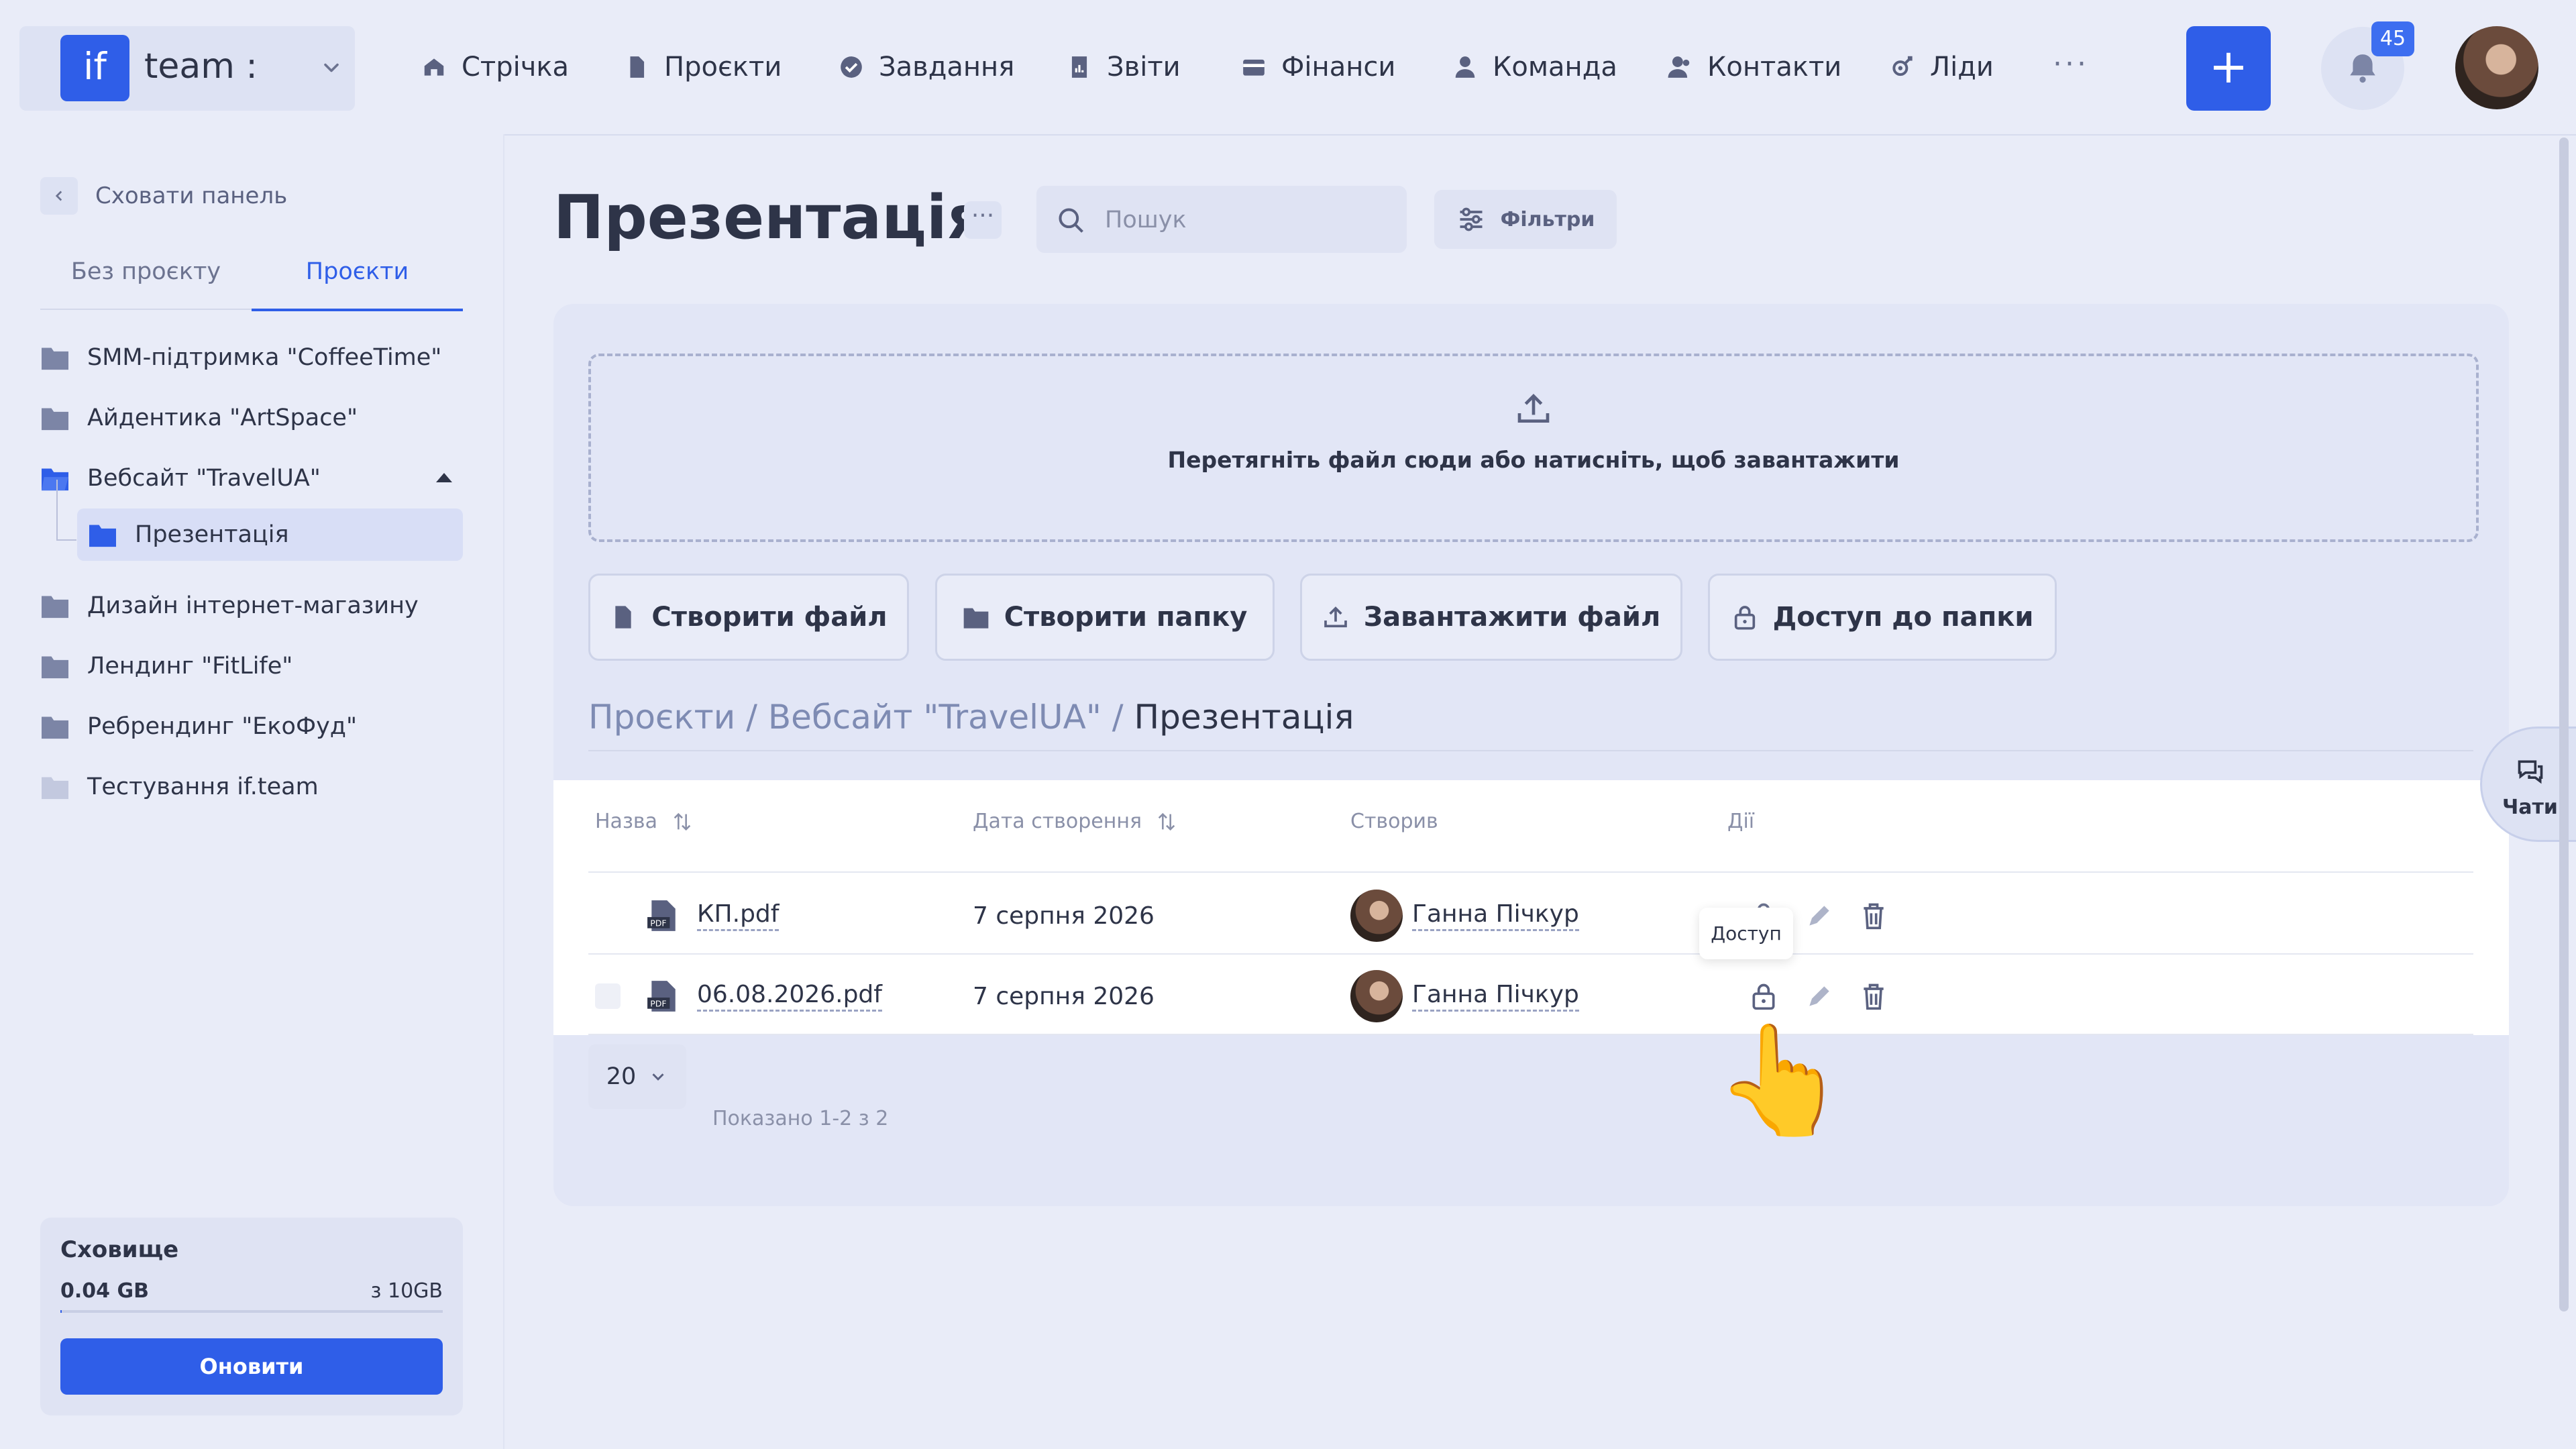 The width and height of the screenshot is (2576, 1449). Describe the element at coordinates (55, 479) in the screenshot. I see `folder-open-icon` at that location.